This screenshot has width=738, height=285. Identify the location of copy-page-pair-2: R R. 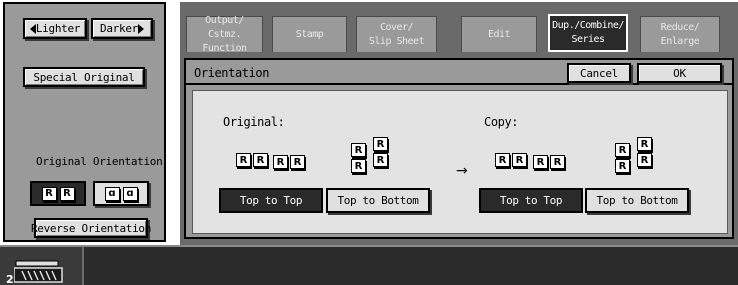
(549, 162).